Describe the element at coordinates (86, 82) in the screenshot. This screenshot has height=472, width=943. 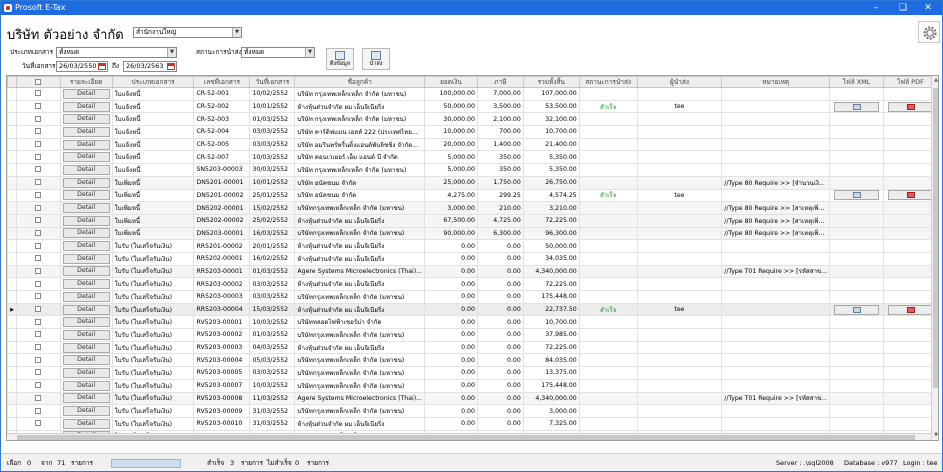
I see `column-header-detail: รายละเอียด` at that location.